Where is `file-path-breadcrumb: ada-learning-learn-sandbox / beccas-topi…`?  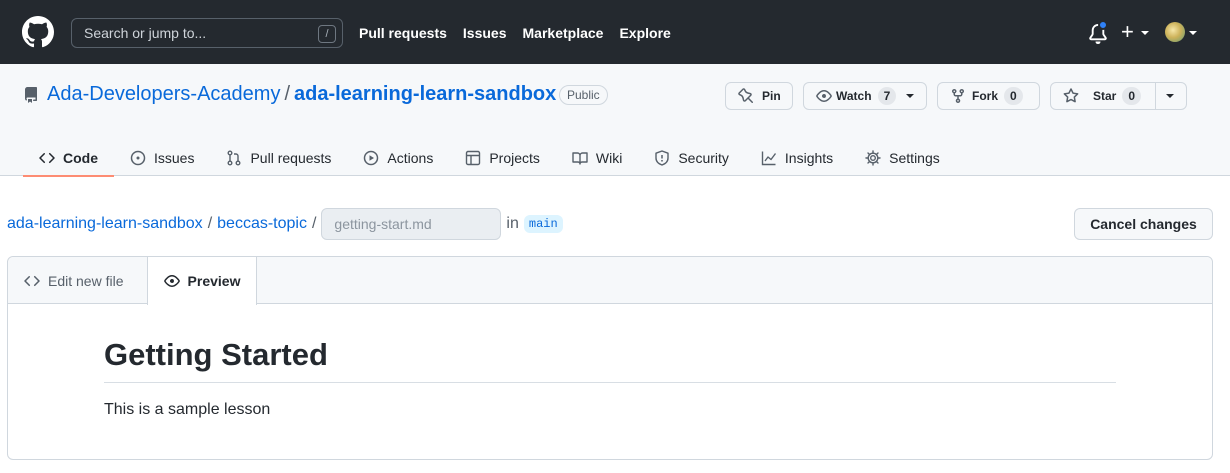 file-path-breadcrumb: ada-learning-learn-sandbox / beccas-topi… is located at coordinates (285, 224).